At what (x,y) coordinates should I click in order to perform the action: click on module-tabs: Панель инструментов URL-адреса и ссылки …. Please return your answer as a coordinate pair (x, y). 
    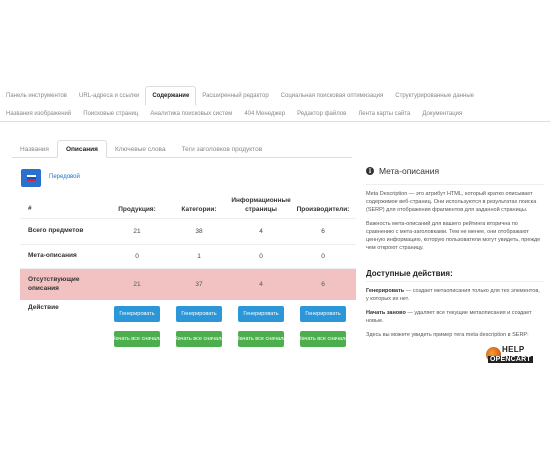
    Looking at the image, I should click on (275, 103).